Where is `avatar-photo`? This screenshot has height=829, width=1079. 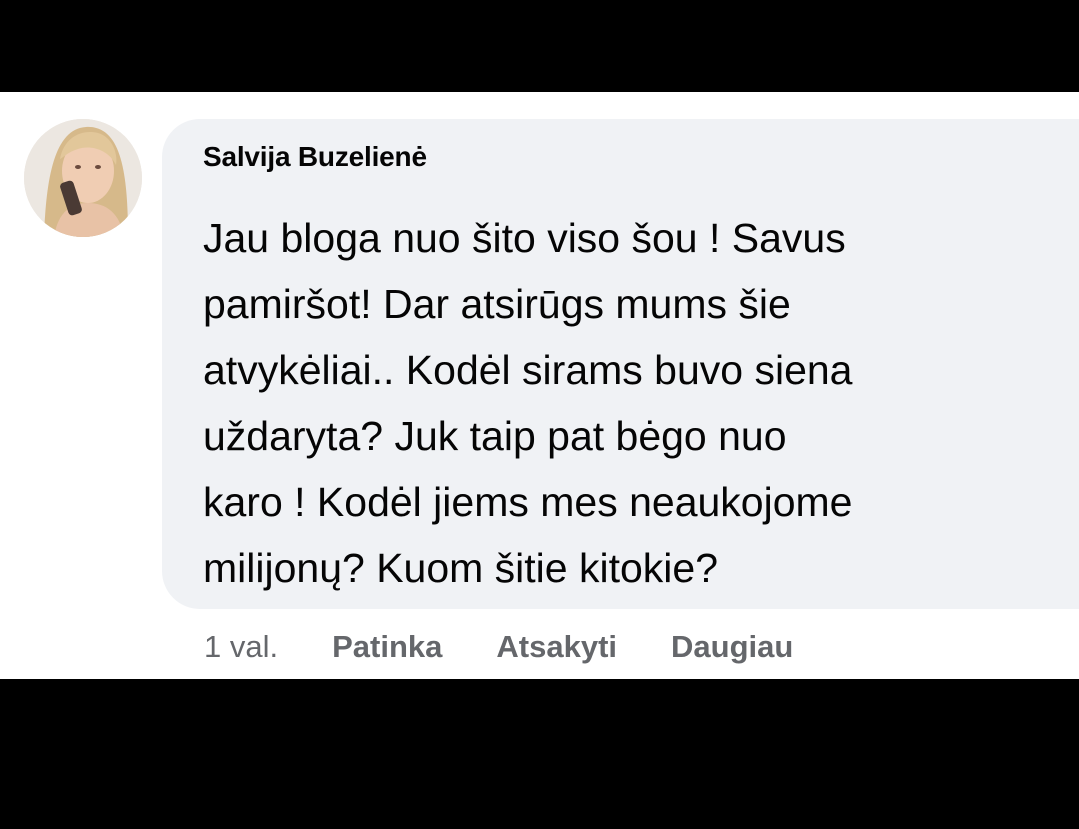 avatar-photo is located at coordinates (83, 178).